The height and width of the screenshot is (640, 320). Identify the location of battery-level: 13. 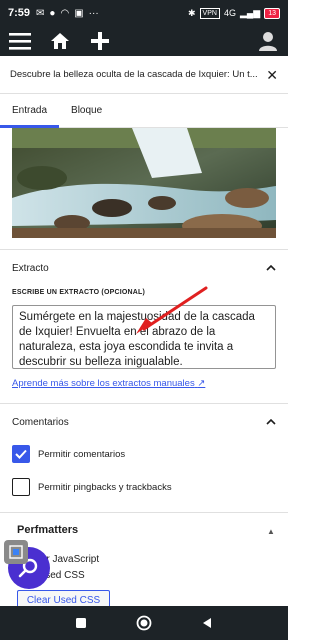
(272, 13).